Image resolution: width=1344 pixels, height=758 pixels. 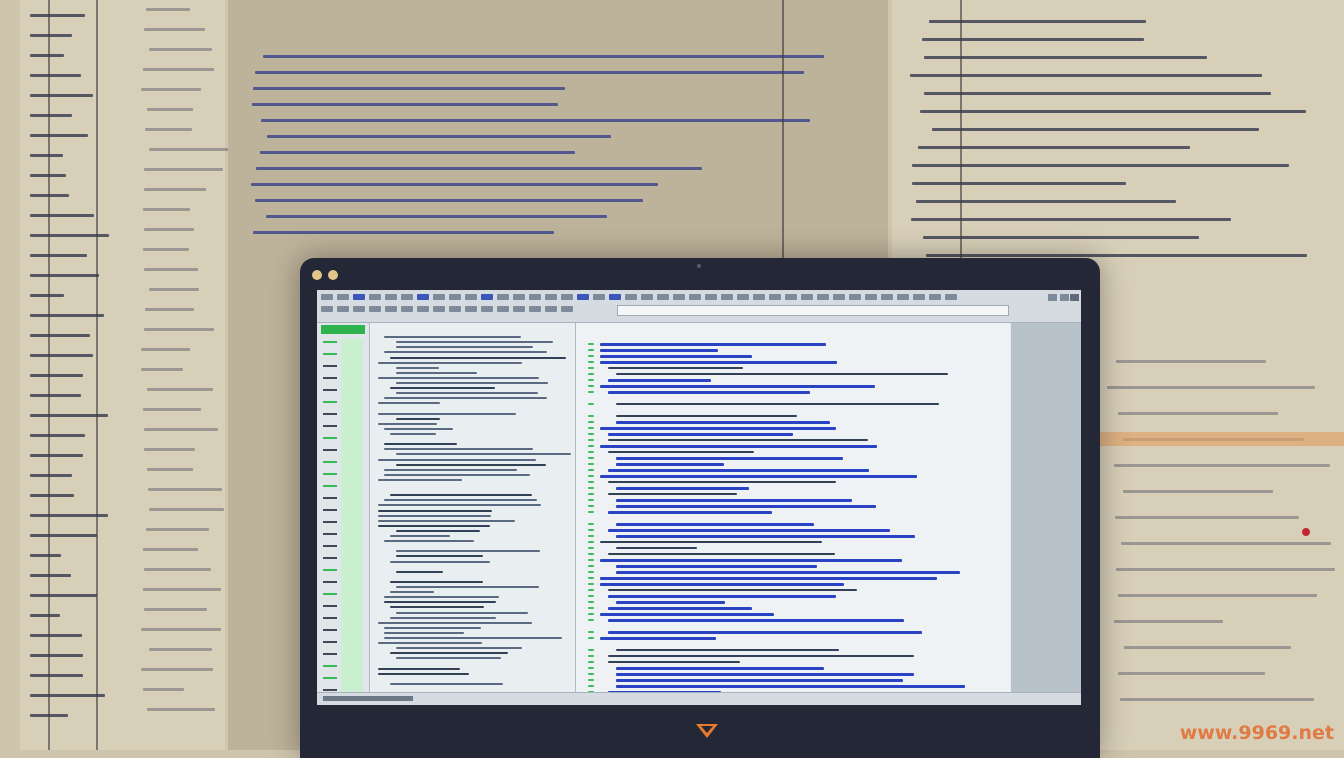 I want to click on close-icon, so click(x=1074, y=297).